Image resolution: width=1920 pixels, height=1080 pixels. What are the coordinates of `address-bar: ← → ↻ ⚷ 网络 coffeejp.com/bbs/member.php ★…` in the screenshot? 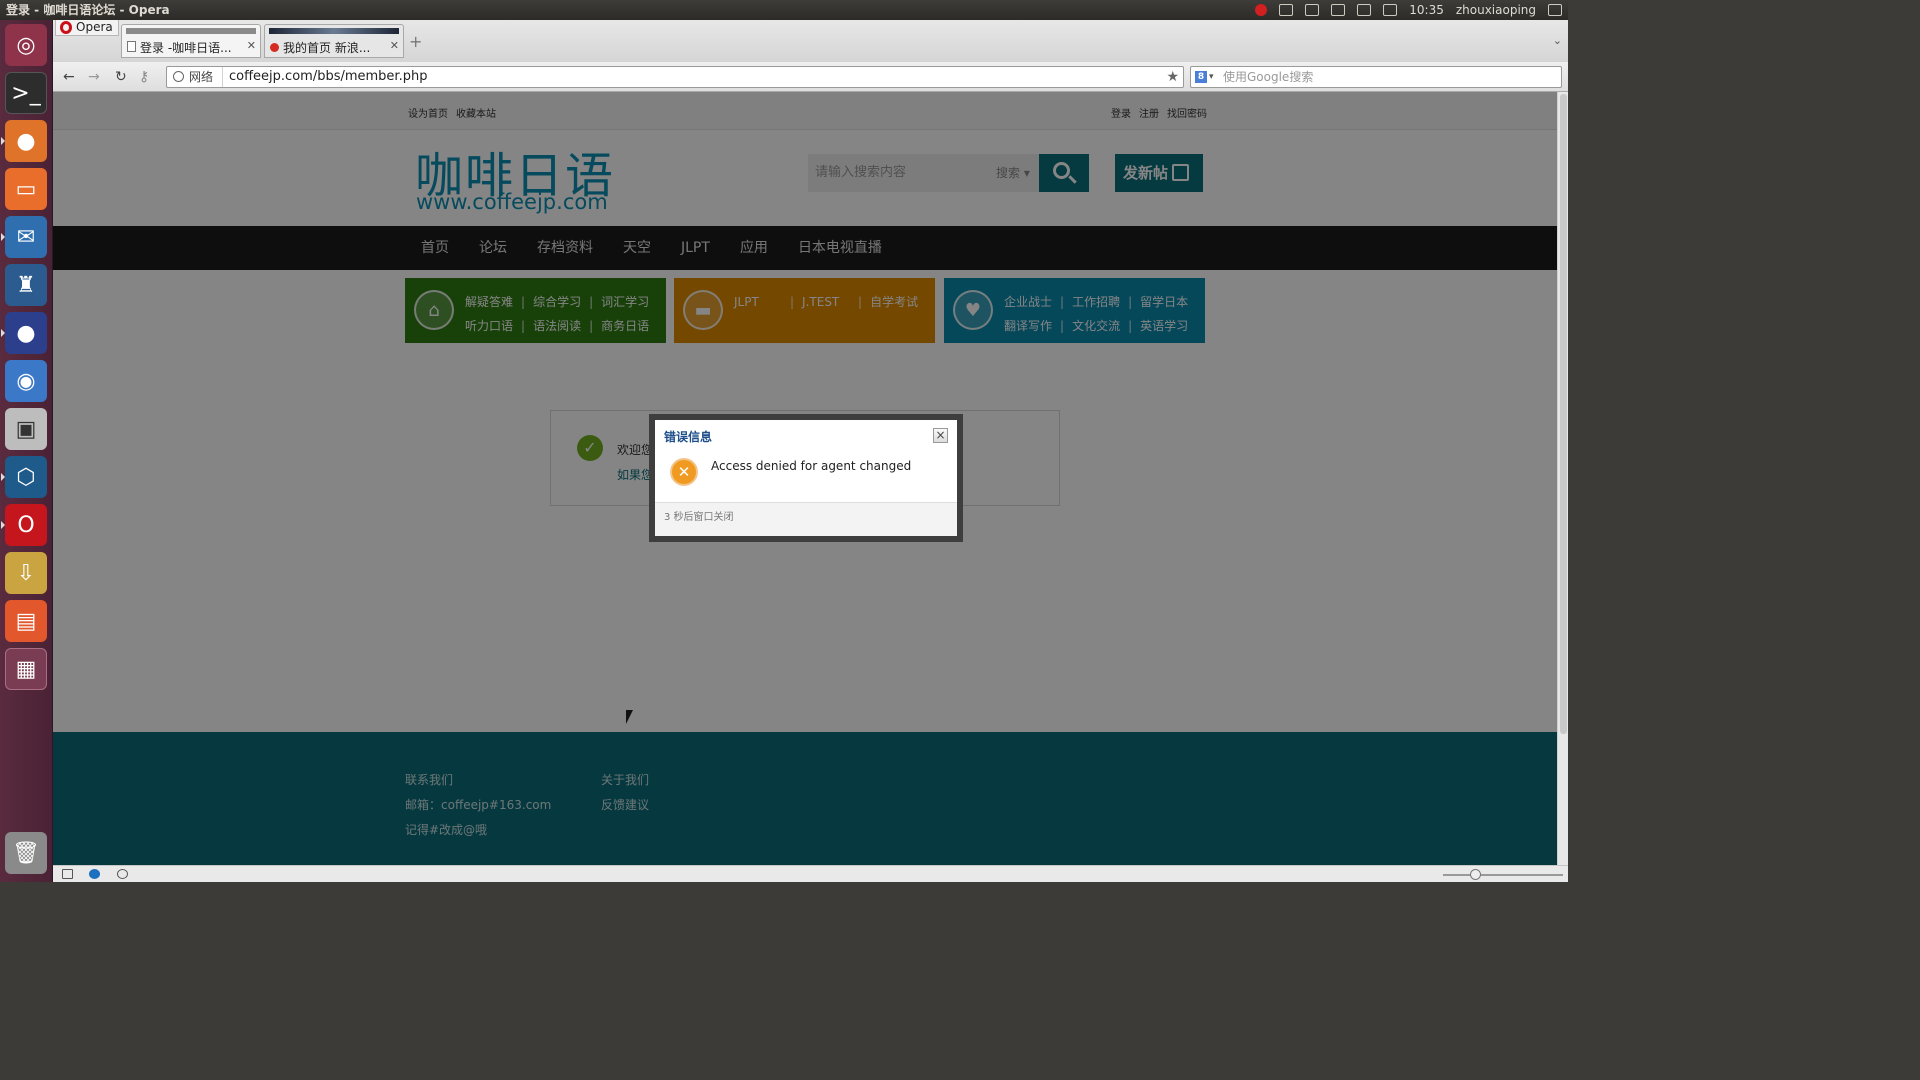 It's located at (810, 77).